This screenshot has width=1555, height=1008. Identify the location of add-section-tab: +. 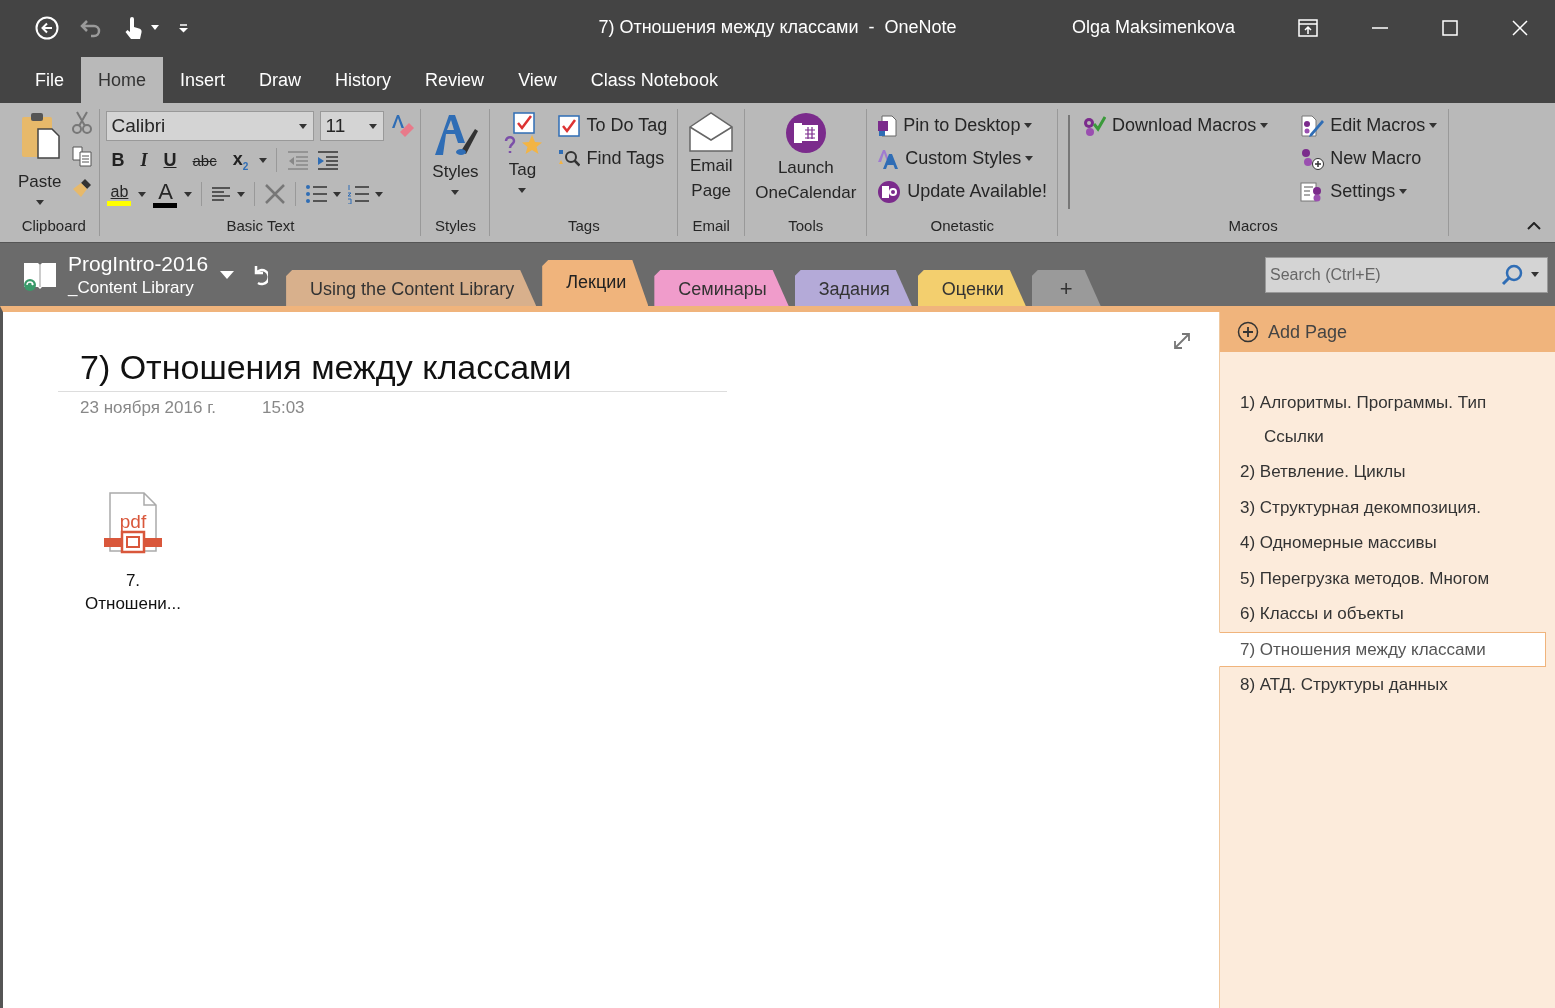
(1066, 288).